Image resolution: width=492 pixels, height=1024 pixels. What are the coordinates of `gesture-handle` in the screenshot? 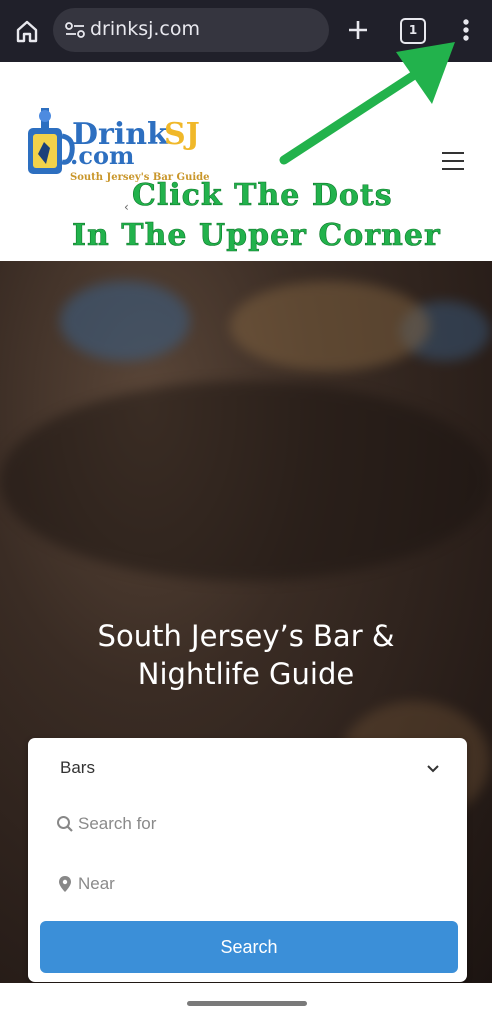 It's located at (247, 1003).